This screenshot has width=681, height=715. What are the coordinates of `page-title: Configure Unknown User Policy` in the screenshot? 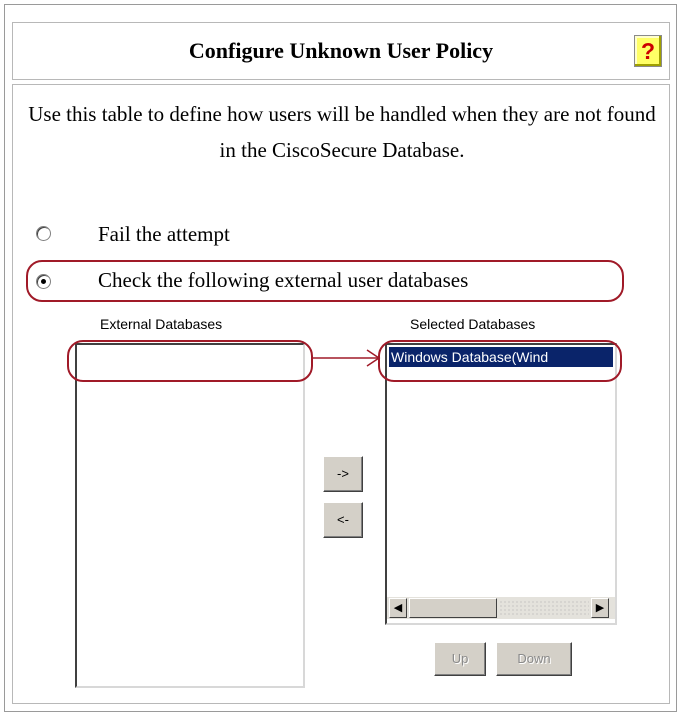 It's located at (341, 50).